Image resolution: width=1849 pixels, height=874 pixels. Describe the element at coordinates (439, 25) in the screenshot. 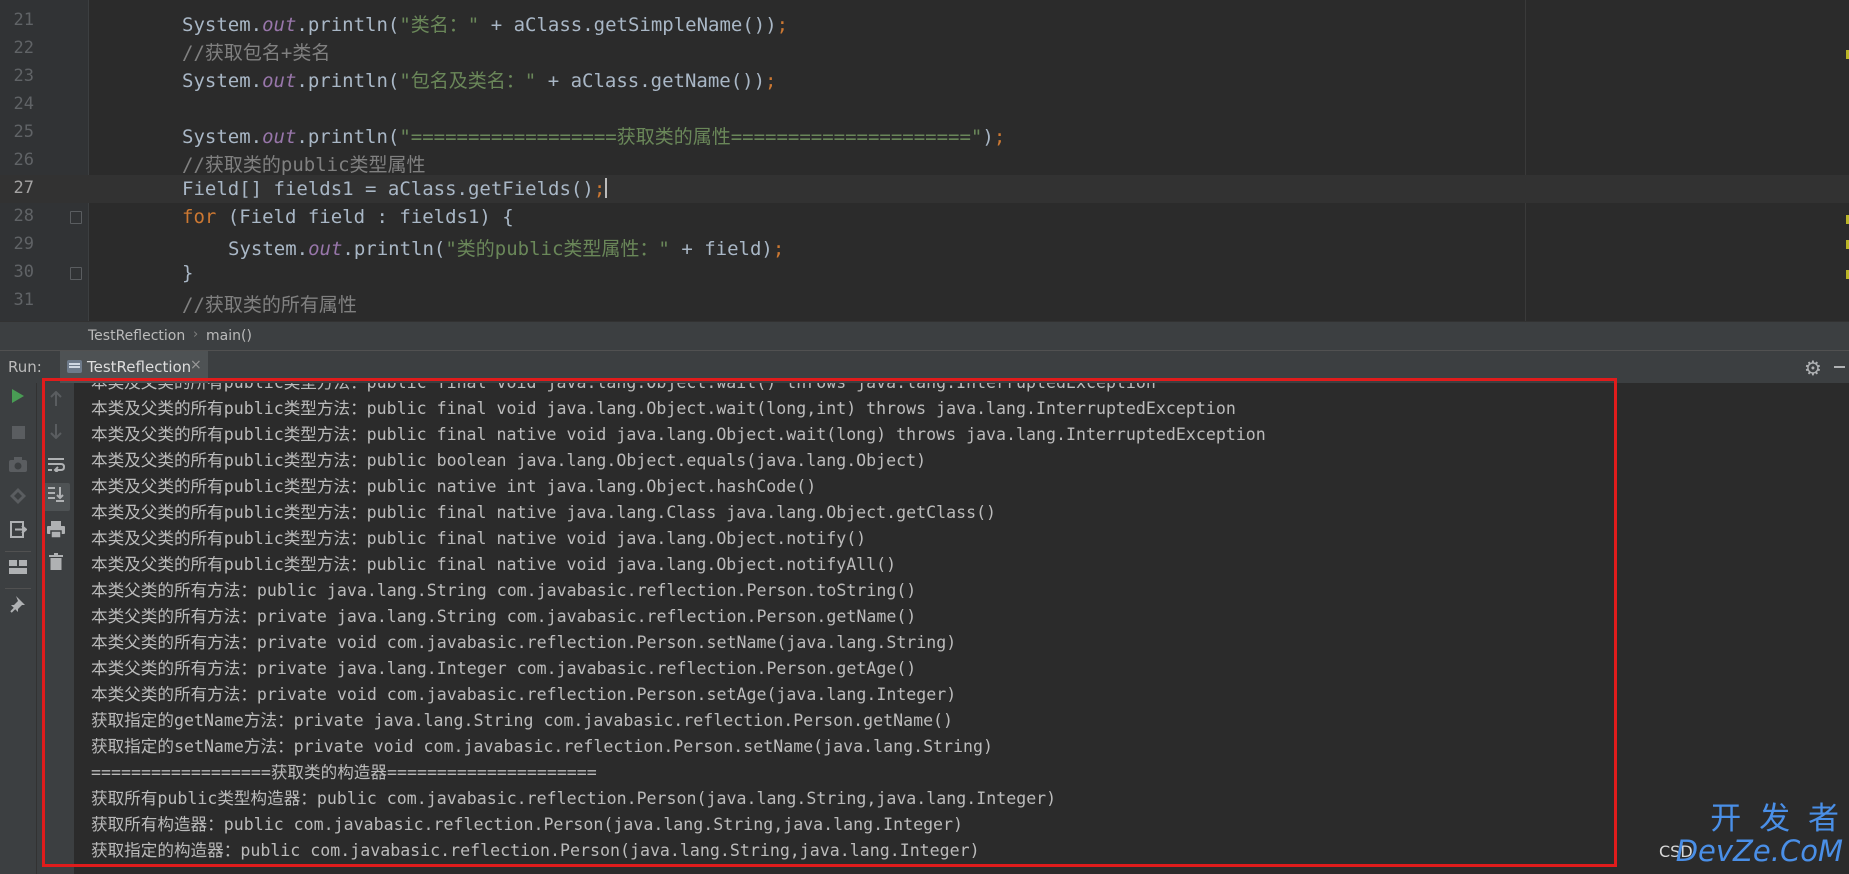

I see `code-token: "类名："` at that location.